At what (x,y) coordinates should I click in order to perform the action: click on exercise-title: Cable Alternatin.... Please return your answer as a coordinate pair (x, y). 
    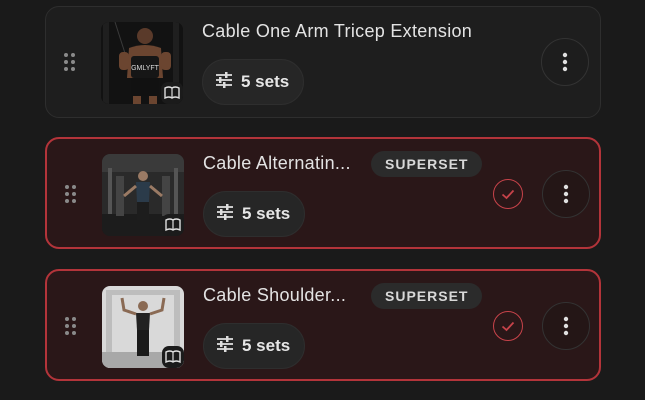
    Looking at the image, I should click on (277, 163).